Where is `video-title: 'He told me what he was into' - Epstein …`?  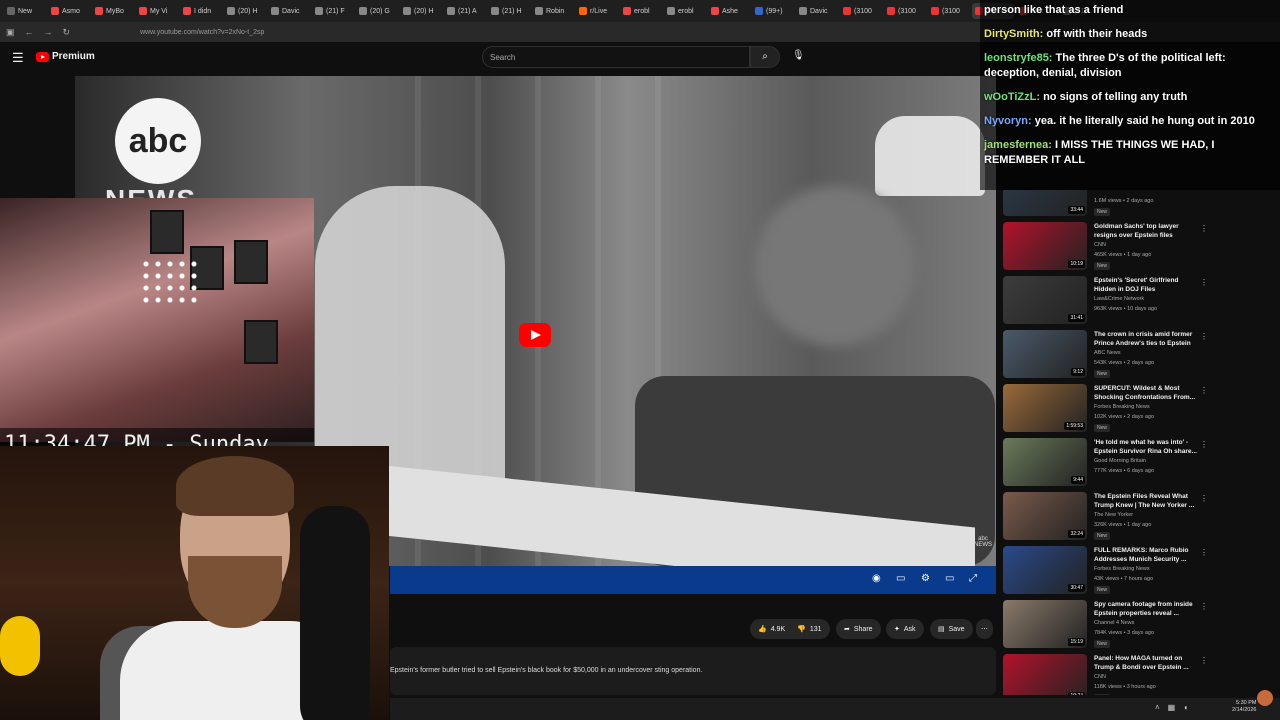
video-title: 'He told me what he was into' - Epstein … is located at coordinates (1148, 447).